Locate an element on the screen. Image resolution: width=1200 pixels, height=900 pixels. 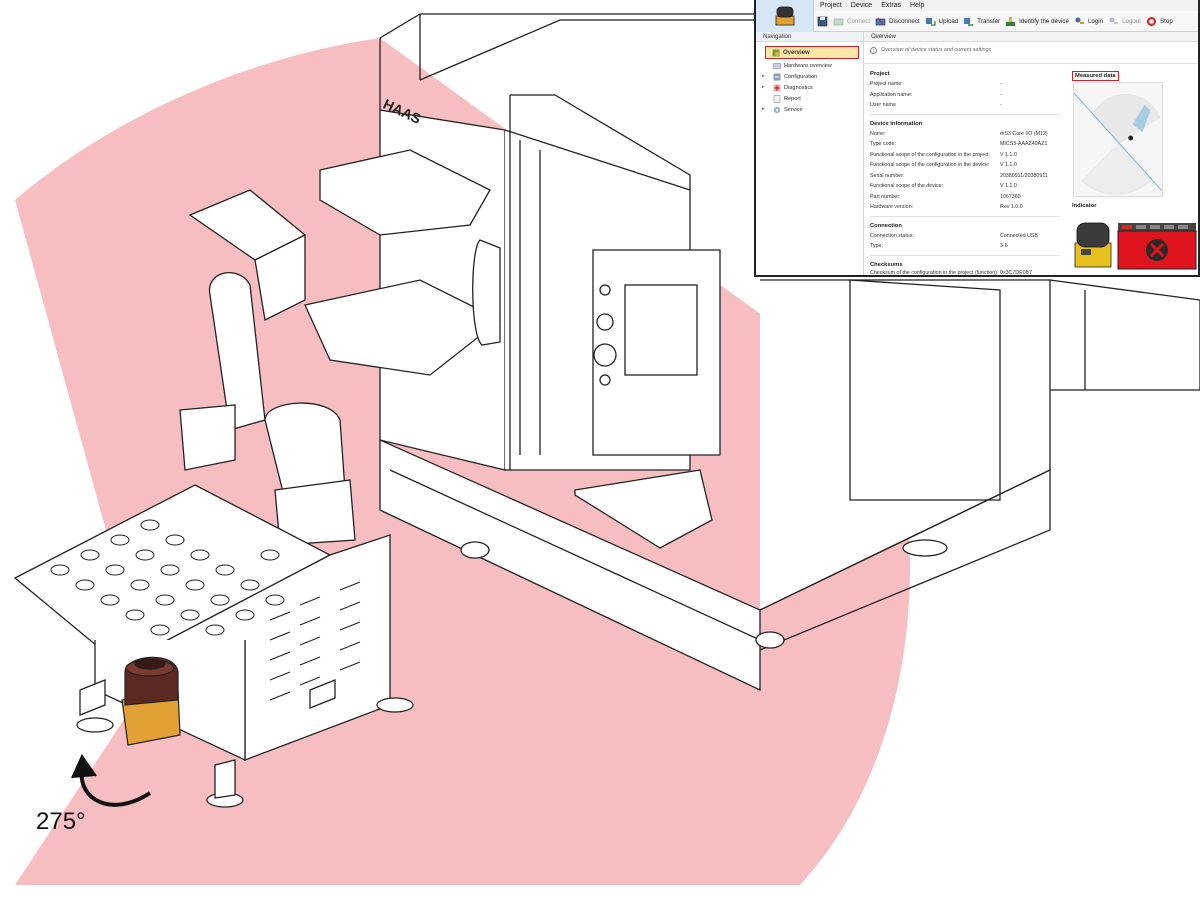
disconnect-label: Disconnect is located at coordinates (904, 21).